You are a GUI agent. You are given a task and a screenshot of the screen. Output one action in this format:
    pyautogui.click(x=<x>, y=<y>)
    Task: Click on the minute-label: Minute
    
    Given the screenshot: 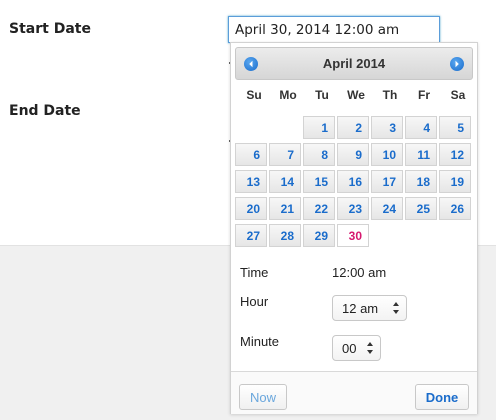 What is the action you would take?
    pyautogui.click(x=260, y=341)
    